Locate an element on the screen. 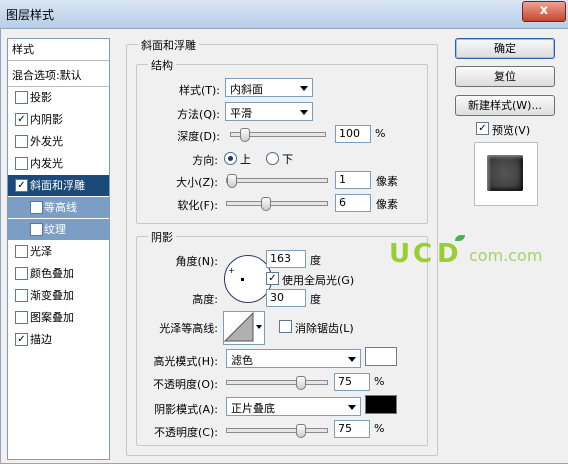 This screenshot has height=464, width=568. shadow-opacity-slider is located at coordinates (277, 431).